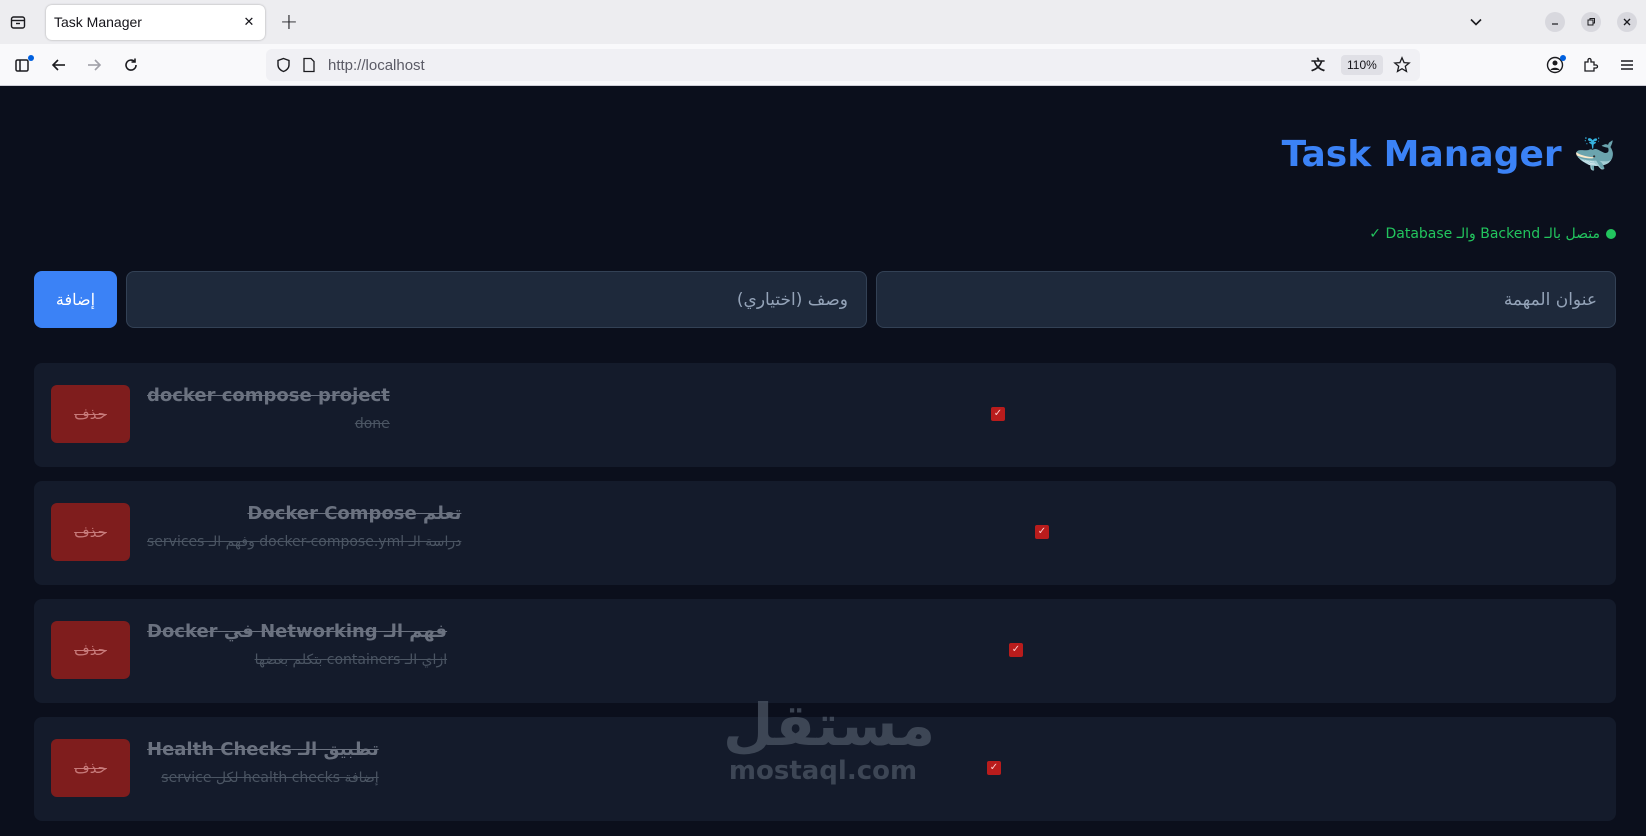 The image size is (1646, 836). I want to click on shield-icon, so click(283, 65).